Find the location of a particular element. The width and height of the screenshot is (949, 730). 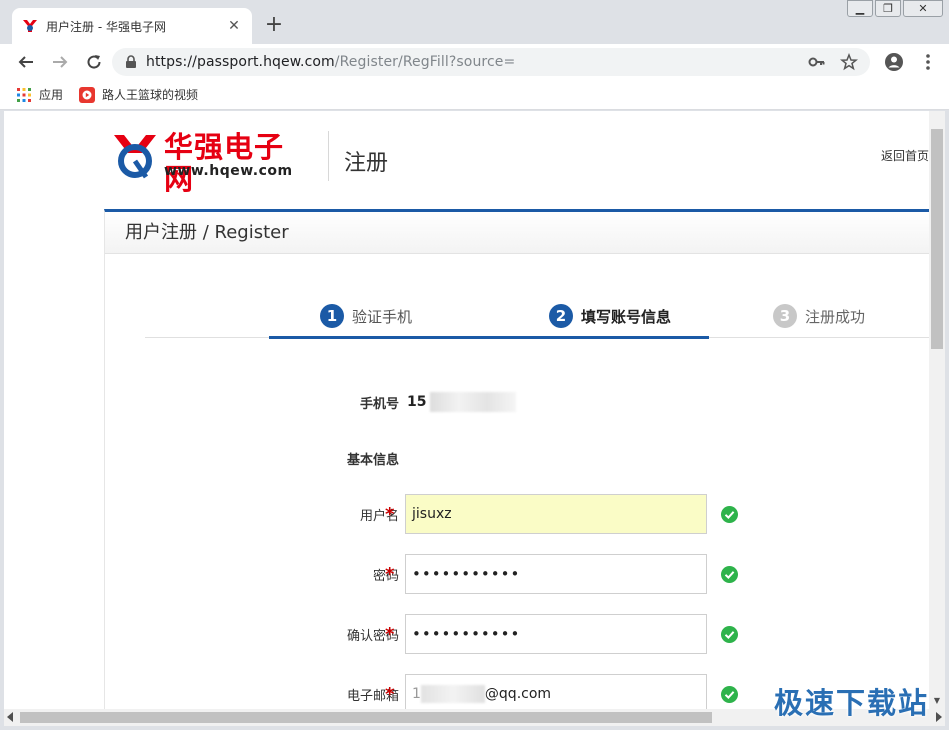

horizontal-scroll-thumb is located at coordinates (366, 717).